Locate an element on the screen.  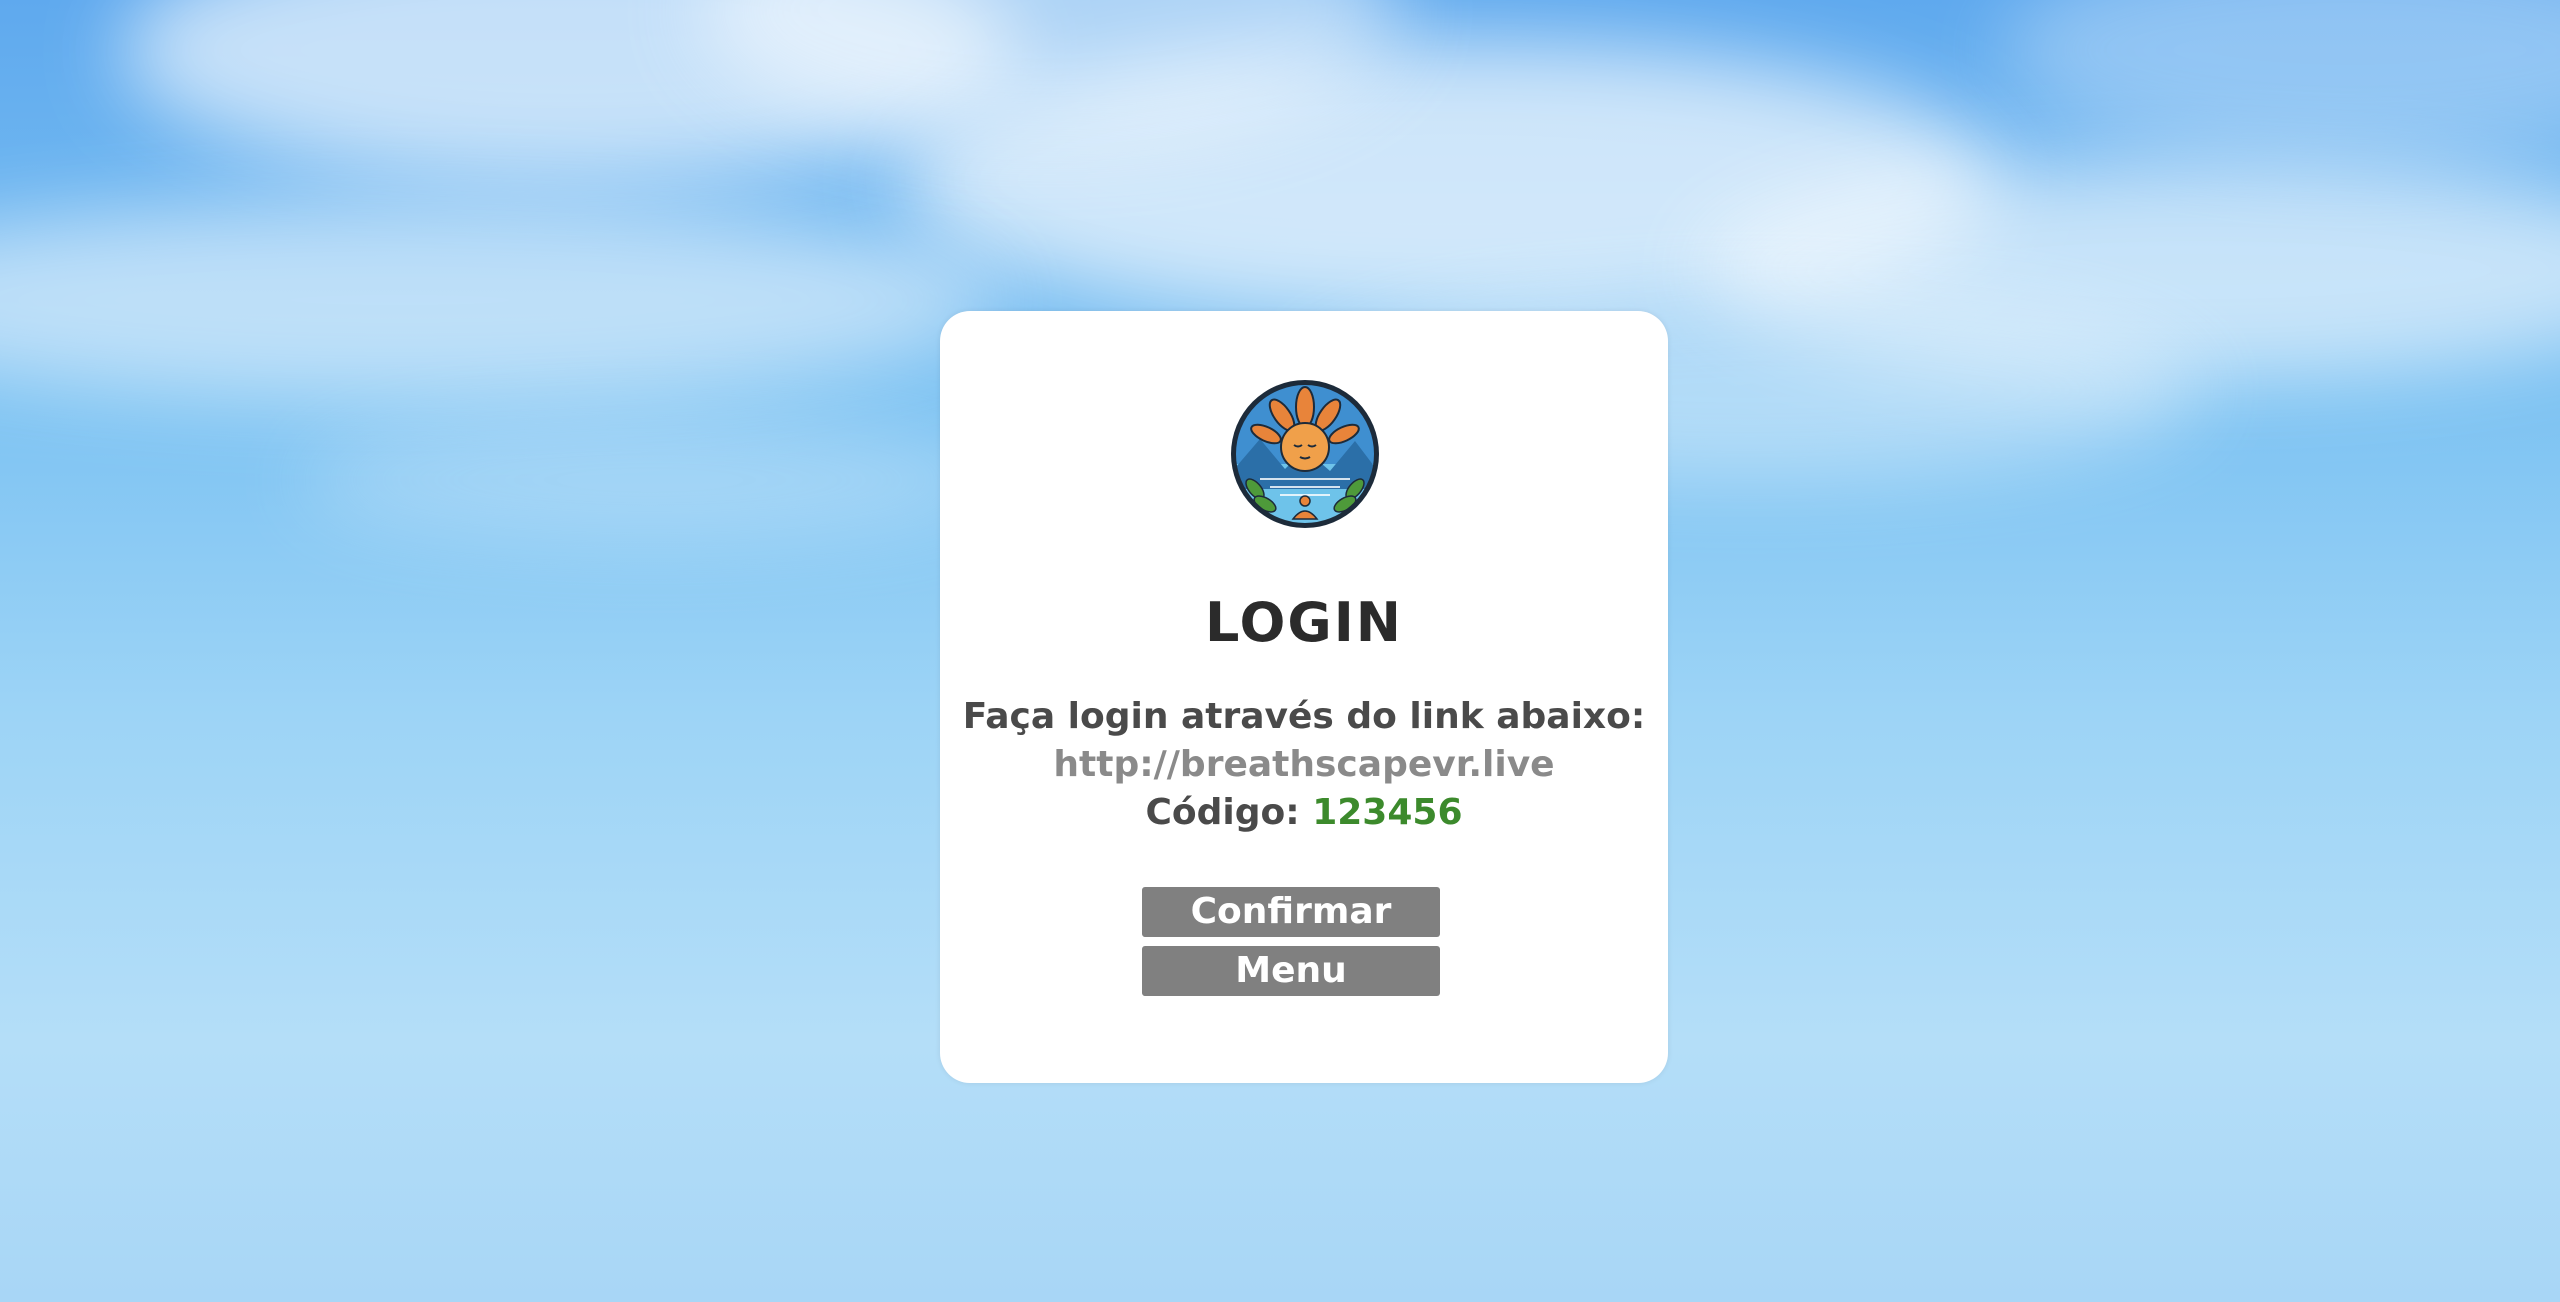
menu-button: Menu is located at coordinates (1291, 971).